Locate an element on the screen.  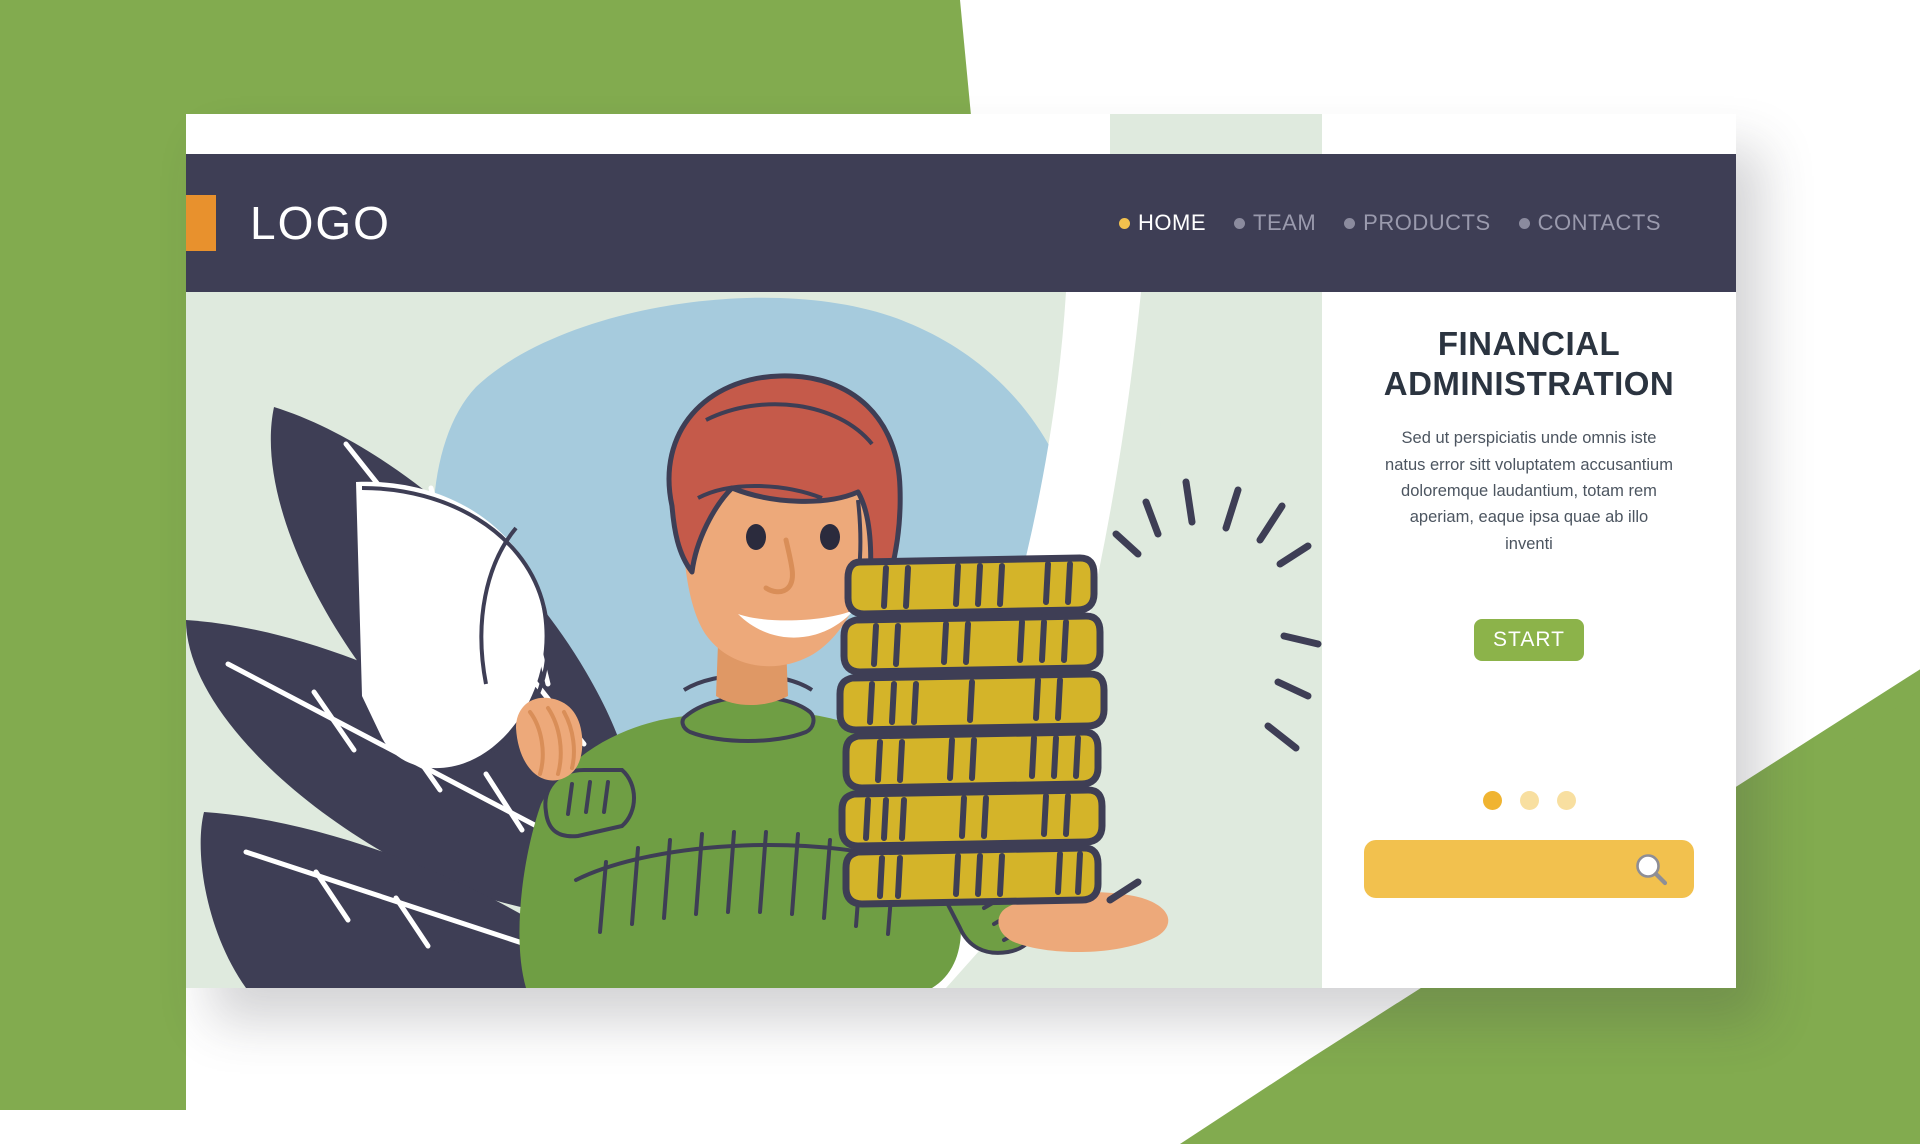
logo-accent-square is located at coordinates (201, 223).